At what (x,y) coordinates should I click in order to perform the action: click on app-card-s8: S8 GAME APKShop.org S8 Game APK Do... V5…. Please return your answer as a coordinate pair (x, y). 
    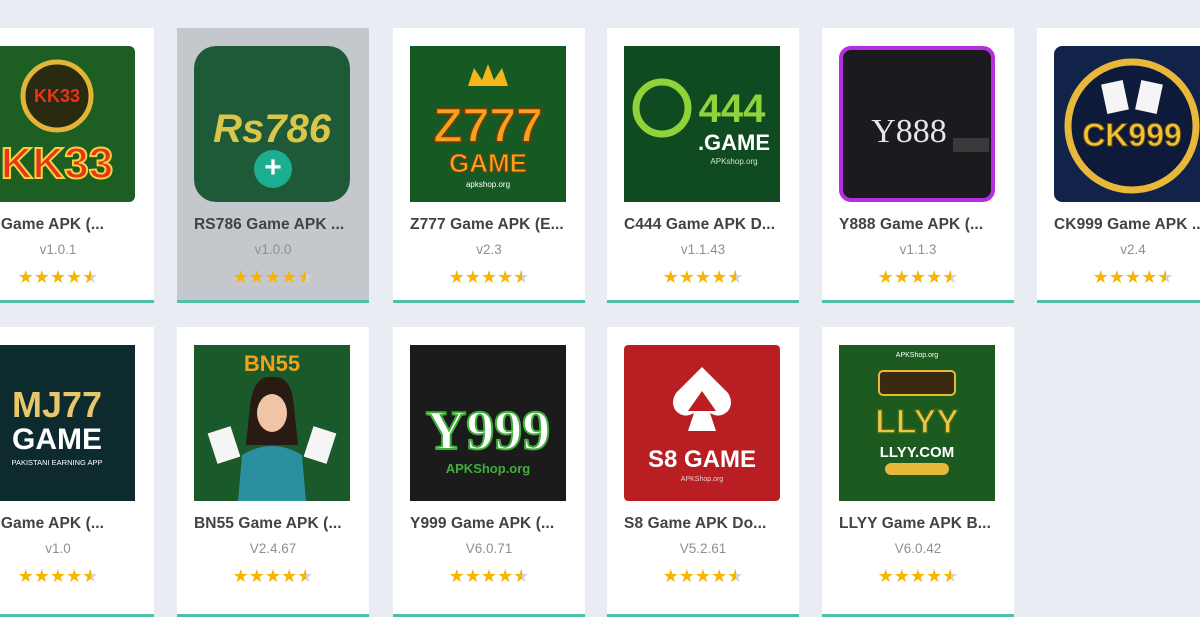
    Looking at the image, I should click on (703, 472).